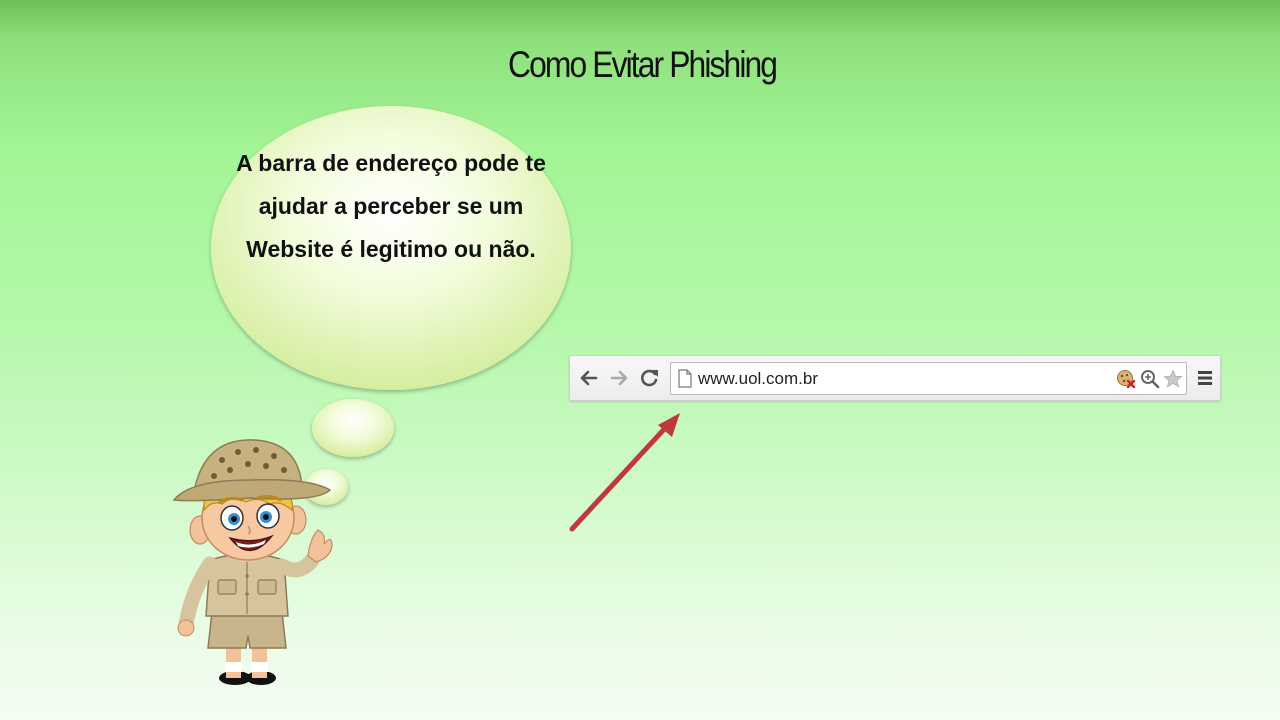 The width and height of the screenshot is (1280, 720). I want to click on cookie-blocked-button, so click(1126, 379).